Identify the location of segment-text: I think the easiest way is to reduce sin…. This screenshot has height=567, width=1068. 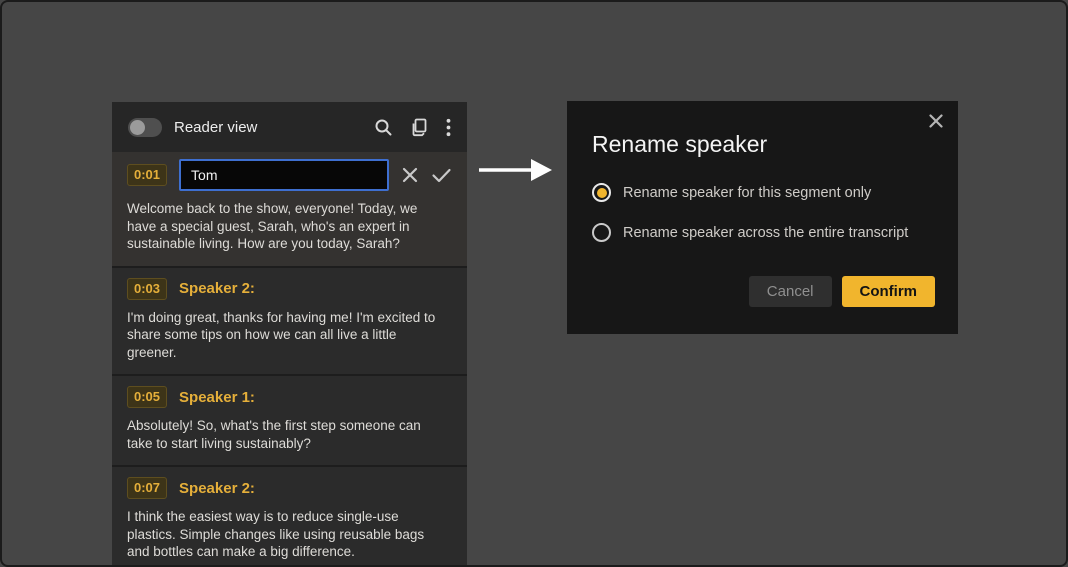
(276, 534).